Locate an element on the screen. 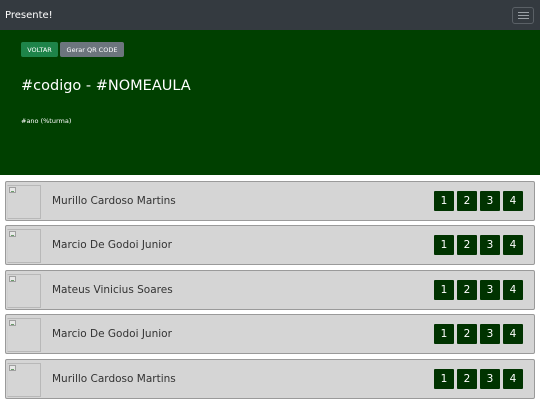 Image resolution: width=540 pixels, height=405 pixels. hamburger-menu-icon is located at coordinates (523, 15).